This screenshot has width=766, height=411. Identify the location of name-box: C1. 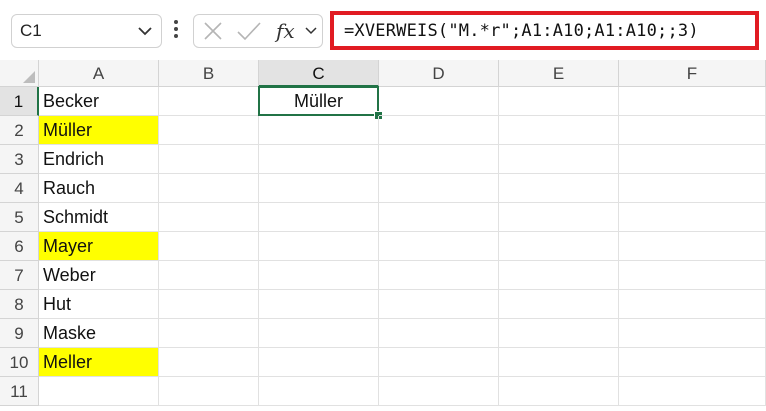
(86, 31).